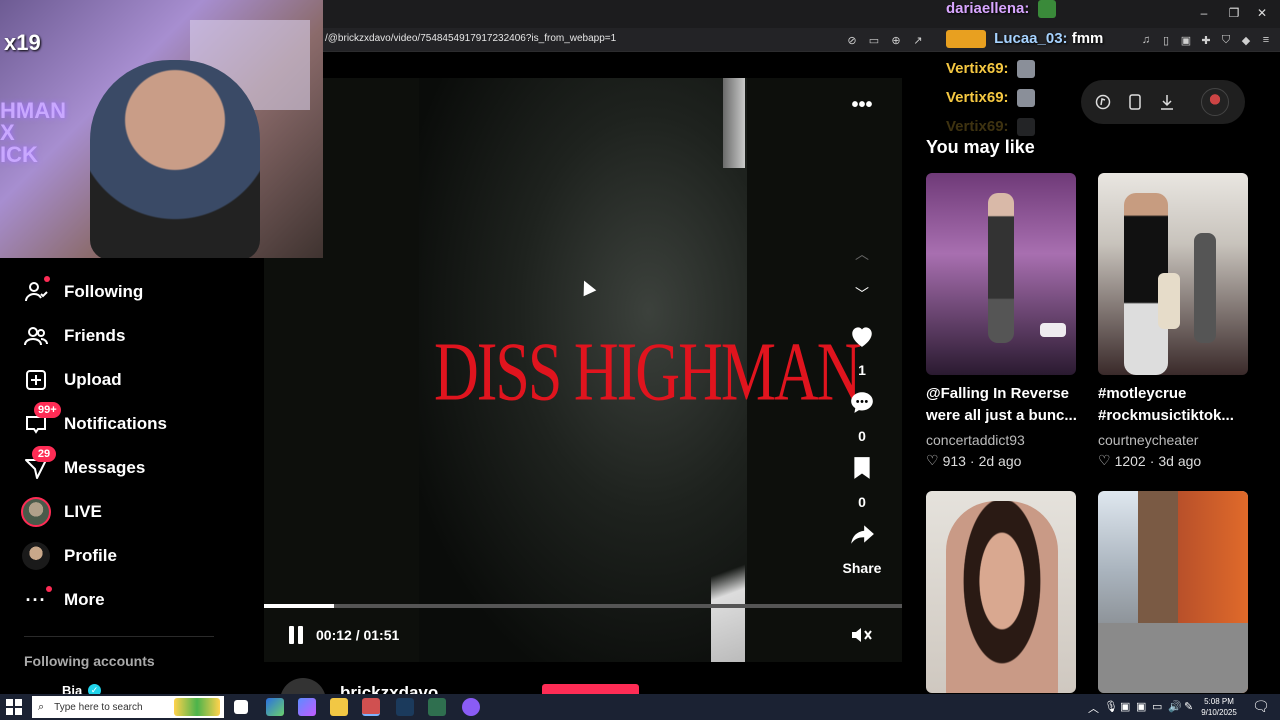  What do you see at coordinates (93, 379) in the screenshot?
I see `sidebar-item-label: Upload` at bounding box center [93, 379].